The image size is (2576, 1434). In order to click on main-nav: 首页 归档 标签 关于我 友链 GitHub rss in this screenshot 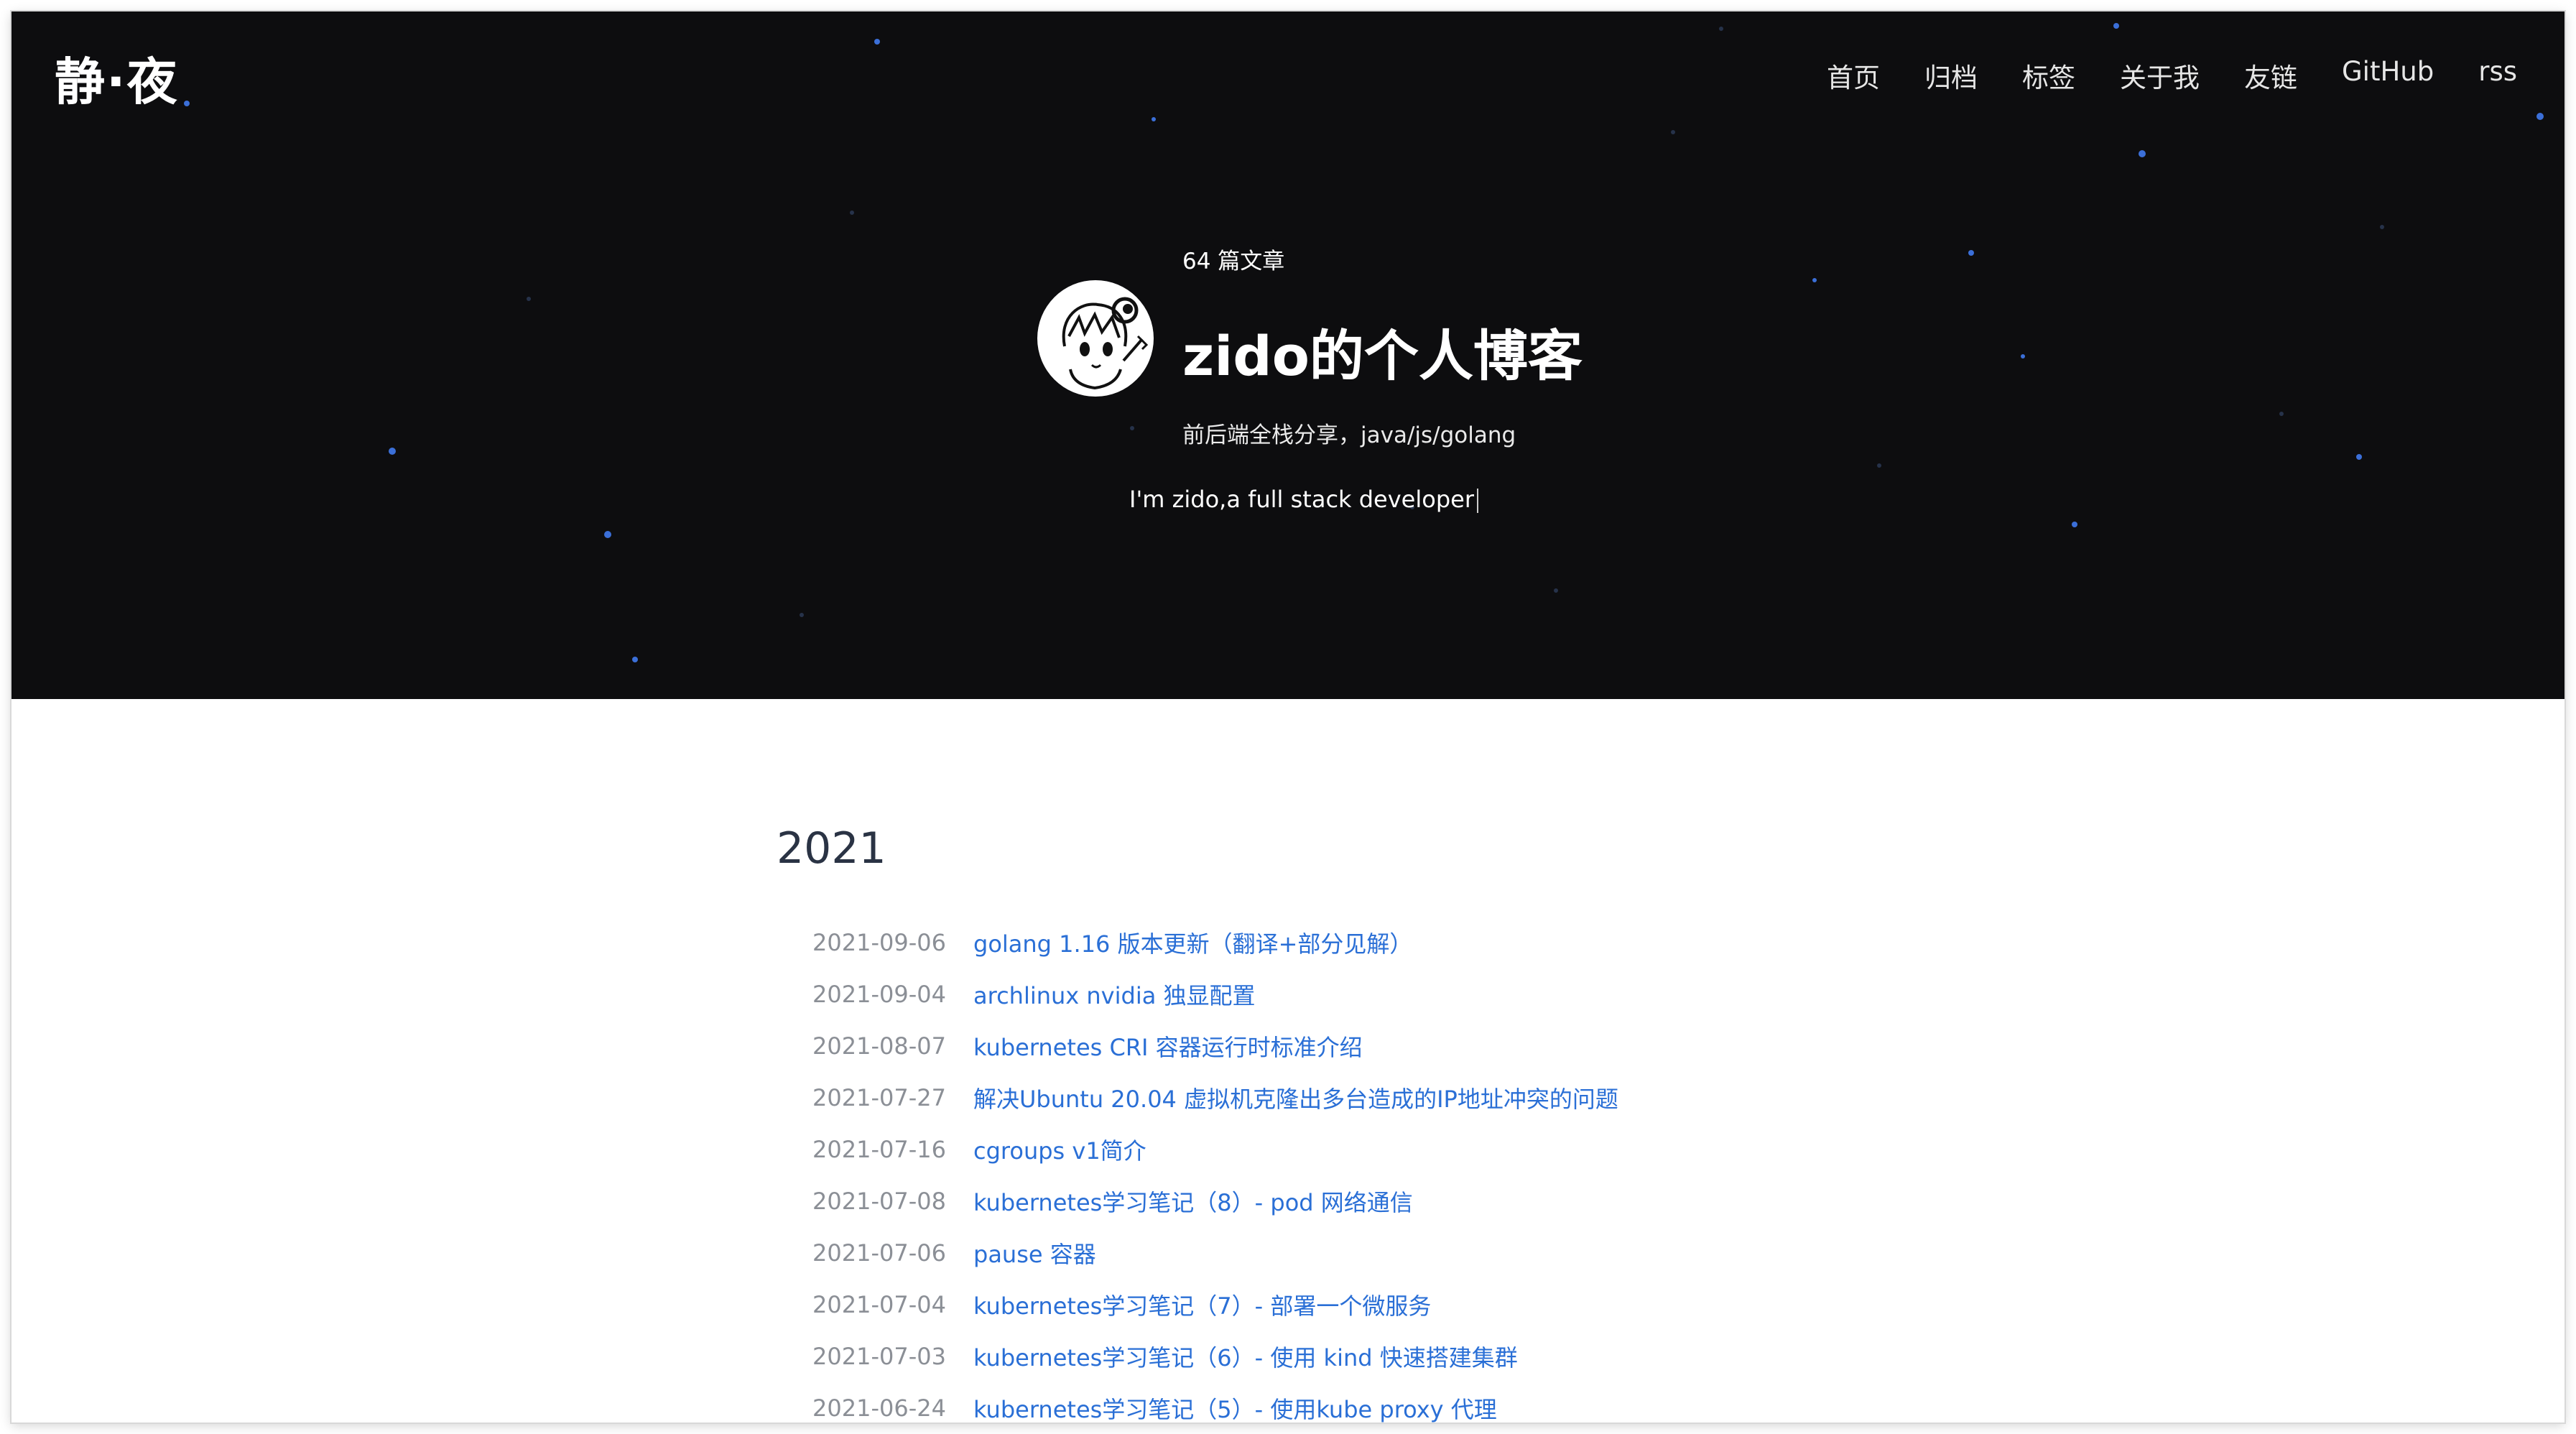, I will do `click(2172, 75)`.